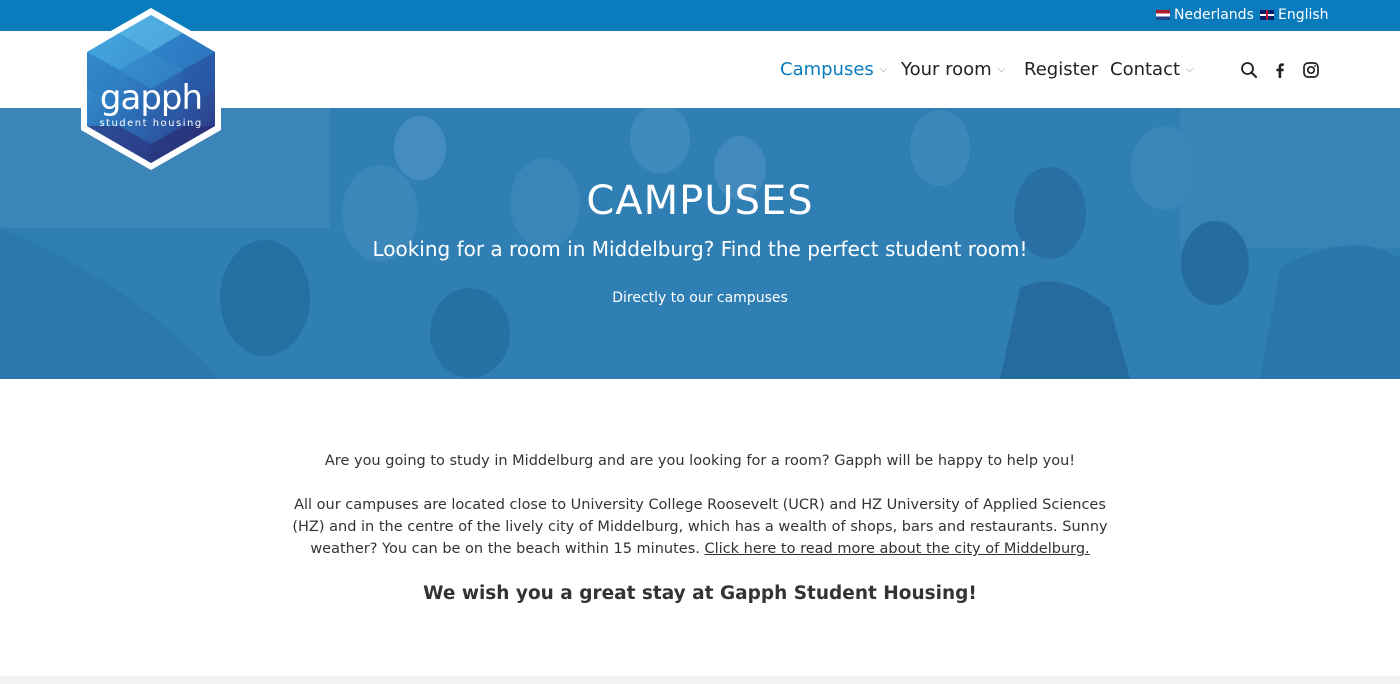 The image size is (1400, 684). I want to click on logo-tagline: student housing, so click(151, 123).